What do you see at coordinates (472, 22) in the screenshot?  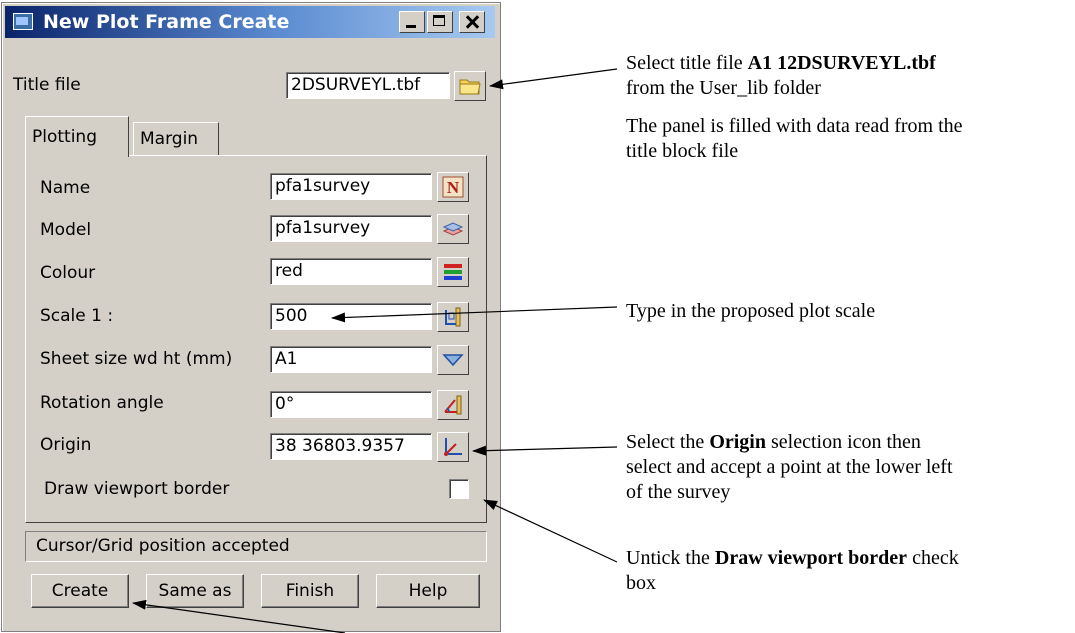 I see `close-button` at bounding box center [472, 22].